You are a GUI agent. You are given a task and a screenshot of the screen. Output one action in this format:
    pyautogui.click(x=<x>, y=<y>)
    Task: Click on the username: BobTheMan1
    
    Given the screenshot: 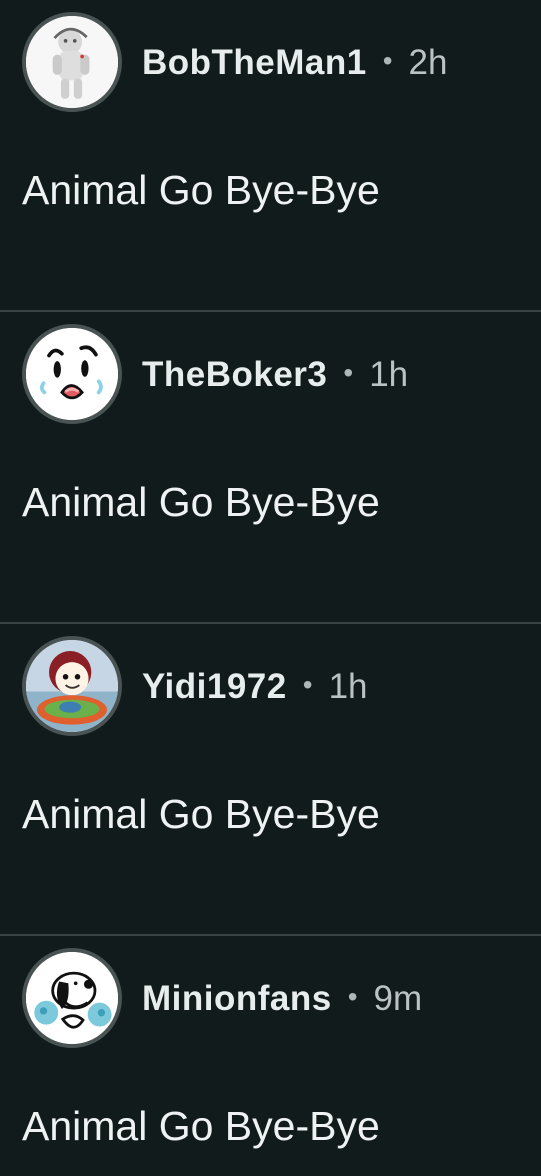 What is the action you would take?
    pyautogui.click(x=254, y=62)
    